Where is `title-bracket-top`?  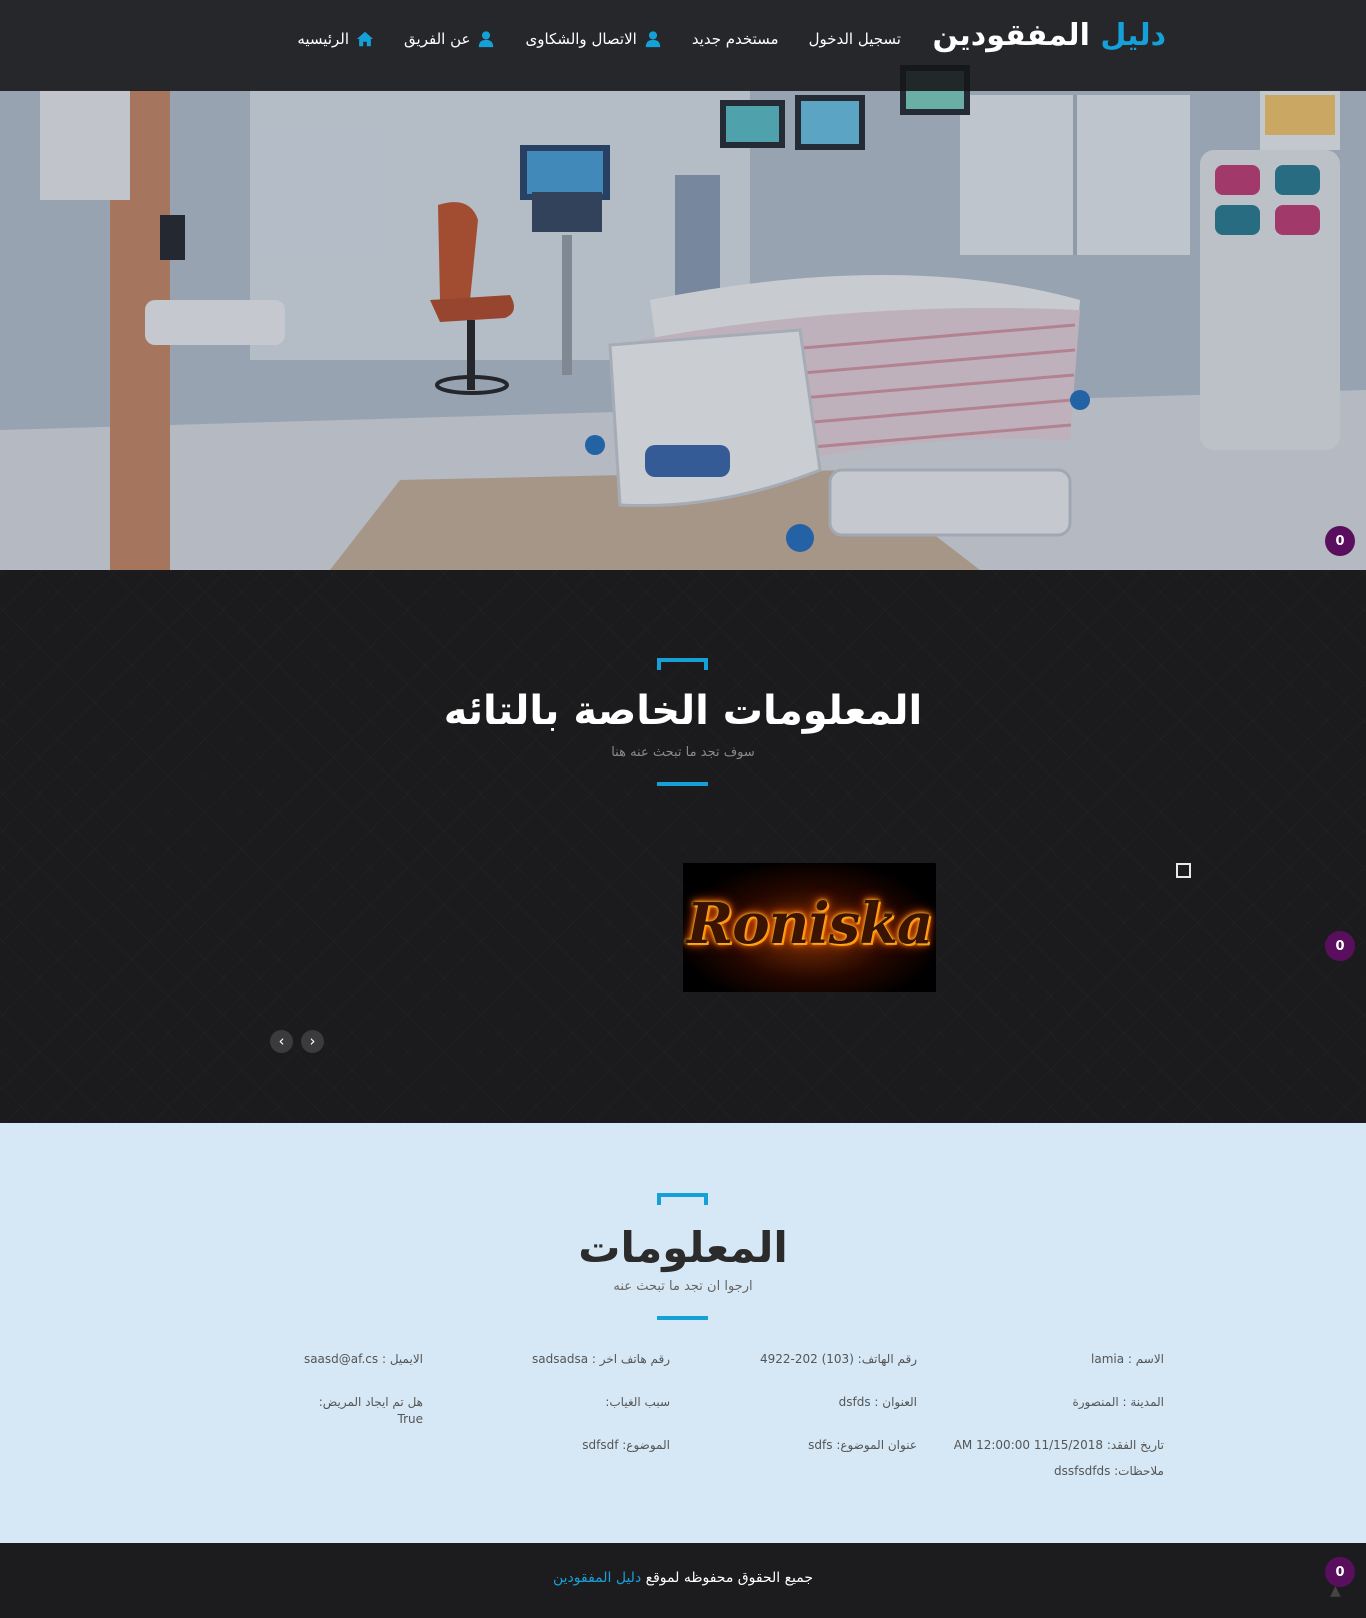
title-bracket-top is located at coordinates (682, 664).